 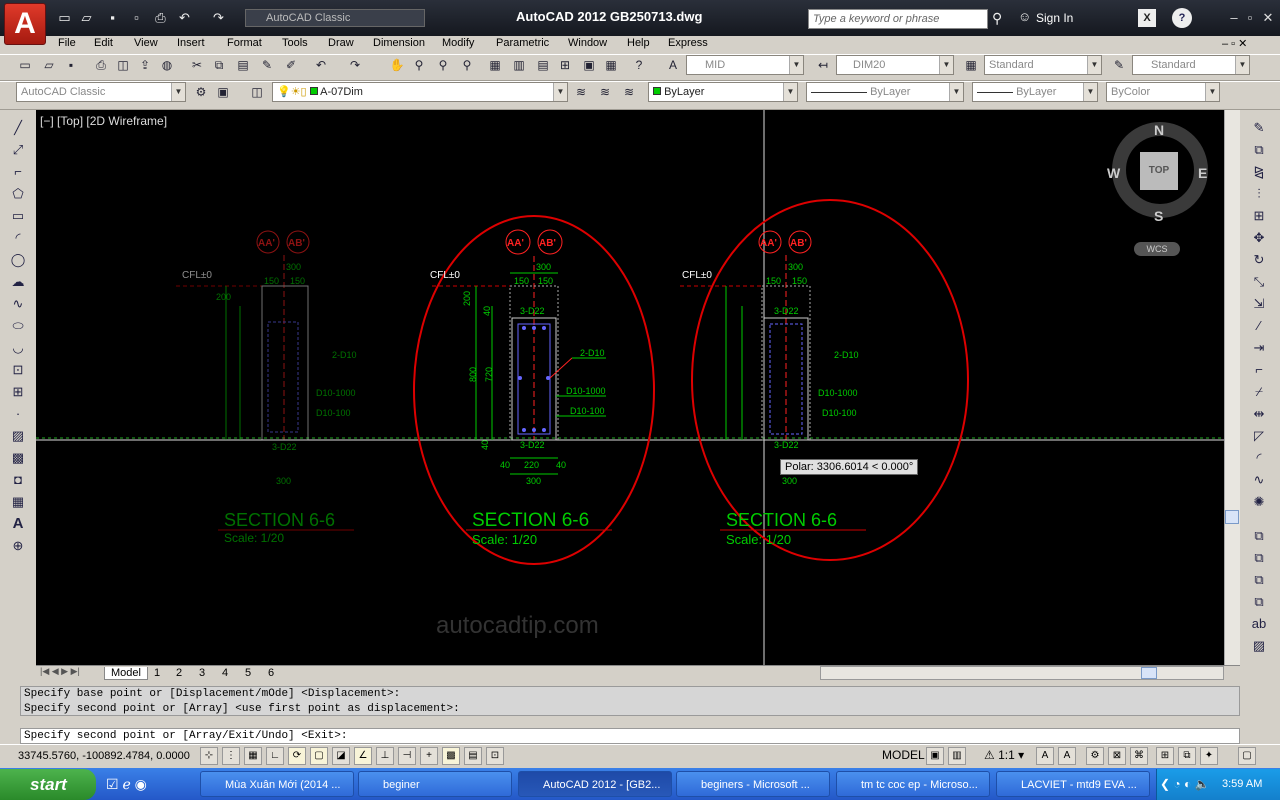 What do you see at coordinates (1159, 130) in the screenshot?
I see `compass-north: N` at bounding box center [1159, 130].